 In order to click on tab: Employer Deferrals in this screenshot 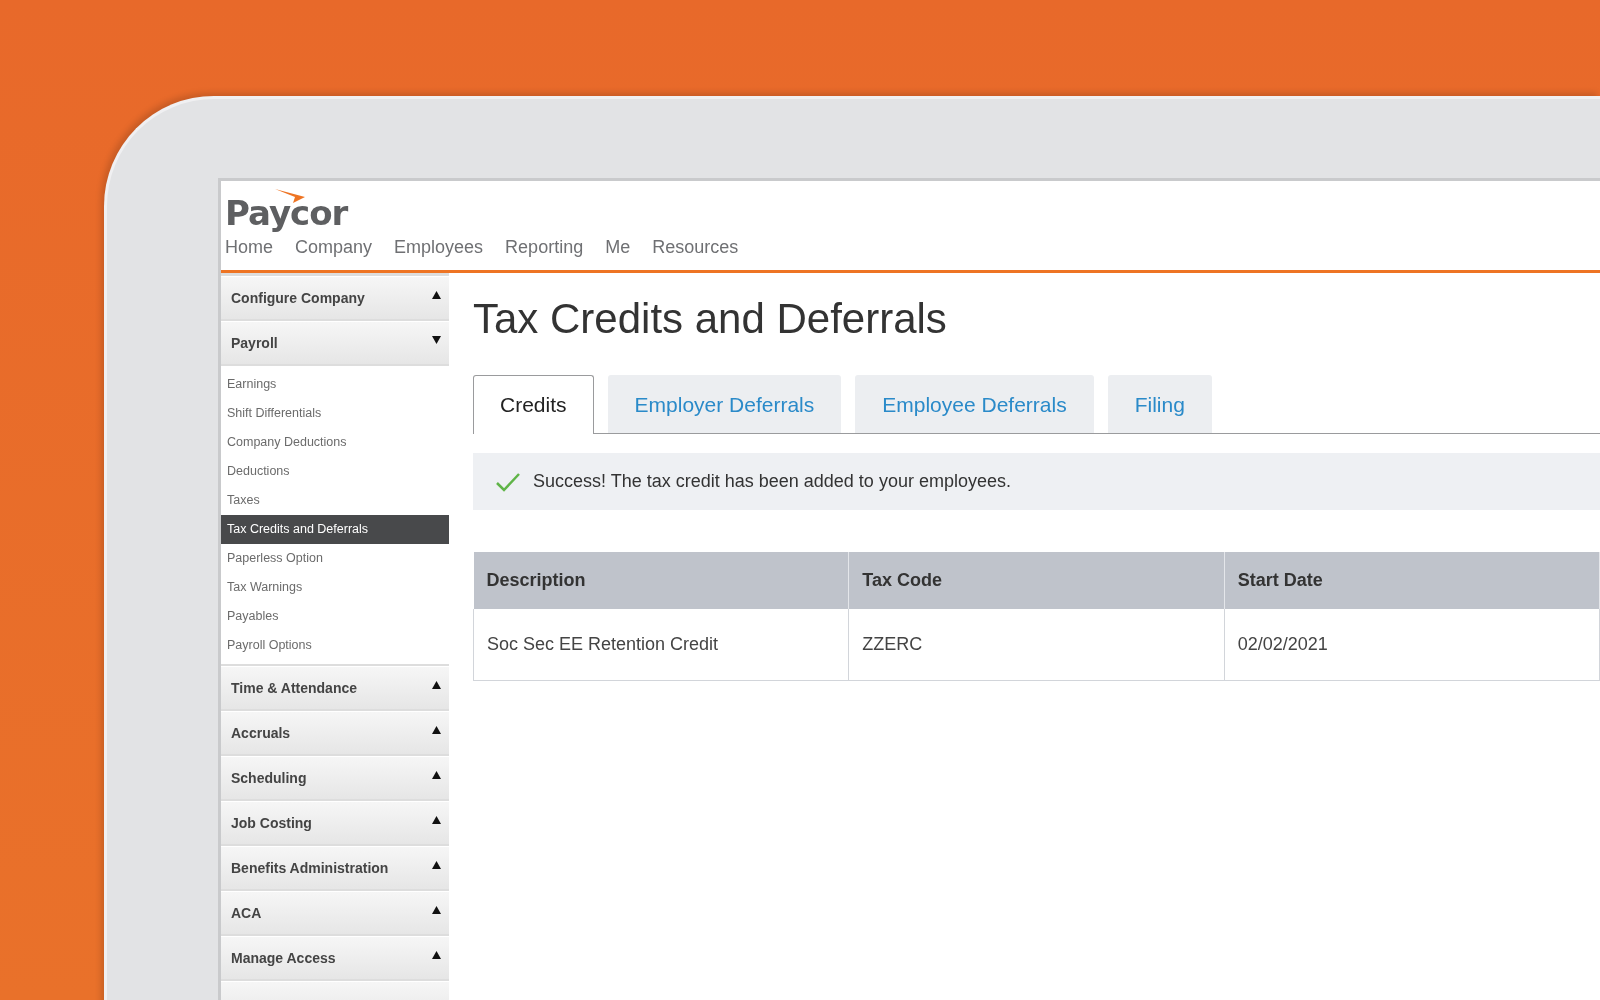, I will do `click(724, 404)`.